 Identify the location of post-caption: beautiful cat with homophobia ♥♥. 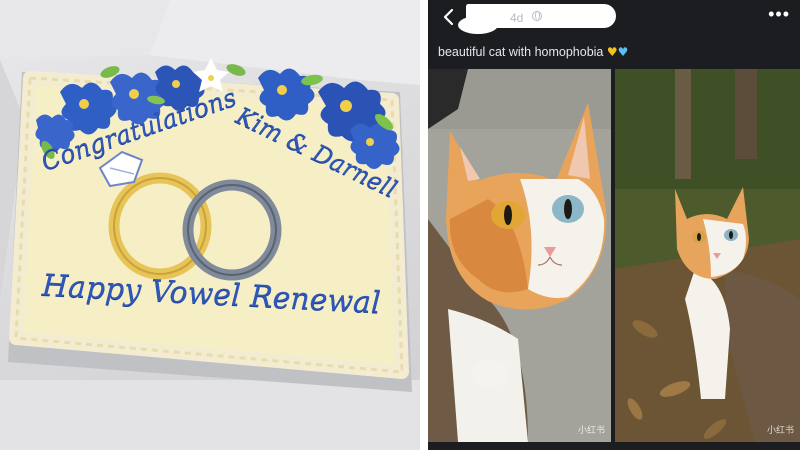
(533, 52).